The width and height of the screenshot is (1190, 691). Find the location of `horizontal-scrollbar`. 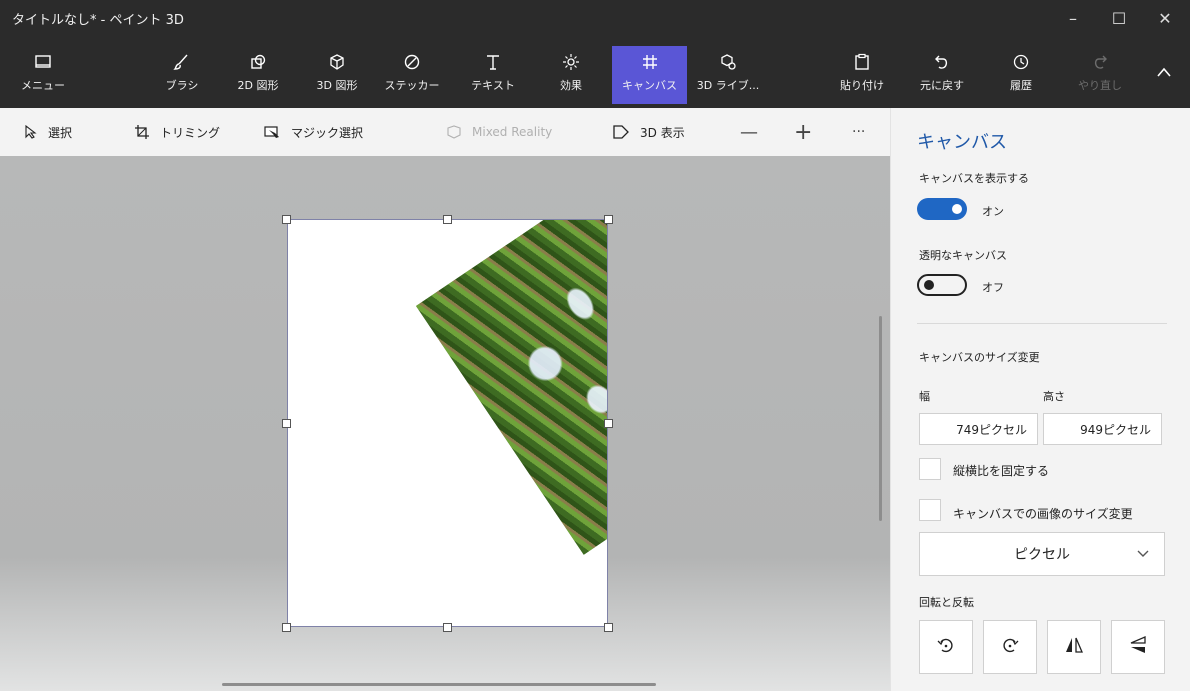

horizontal-scrollbar is located at coordinates (439, 684).